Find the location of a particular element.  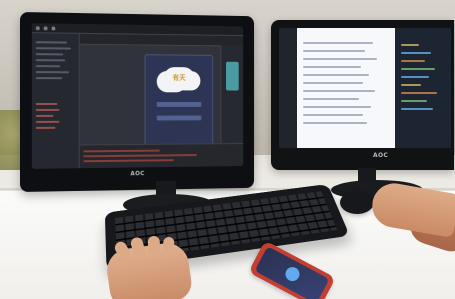

preview-title: 有天 is located at coordinates (179, 77).